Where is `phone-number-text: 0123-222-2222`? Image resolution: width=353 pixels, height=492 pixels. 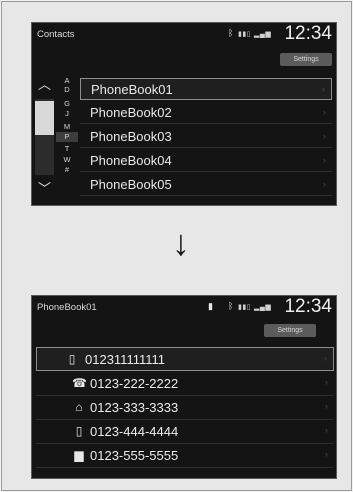 phone-number-text: 0123-222-2222 is located at coordinates (134, 383).